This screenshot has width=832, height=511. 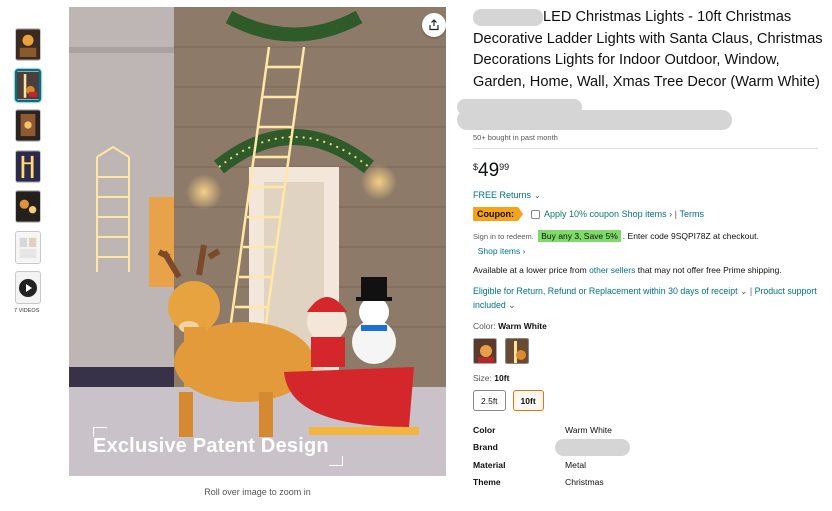 What do you see at coordinates (531, 270) in the screenshot?
I see `lower-price-before: Available at a lower price from` at bounding box center [531, 270].